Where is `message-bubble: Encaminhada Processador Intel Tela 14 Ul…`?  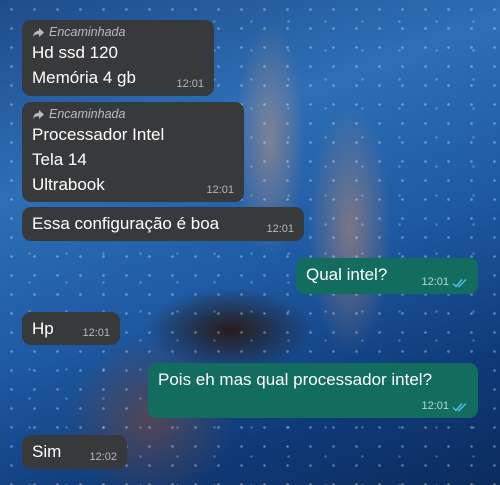
message-bubble: Encaminhada Processador Intel Tela 14 Ul… is located at coordinates (133, 152).